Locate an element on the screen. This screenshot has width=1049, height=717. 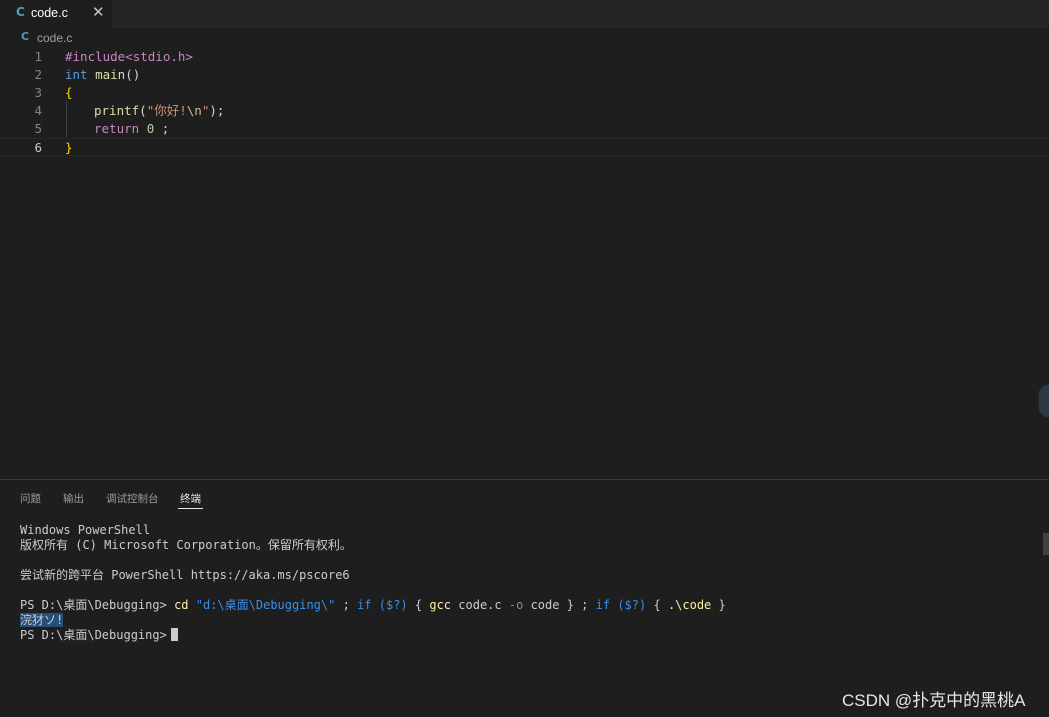
terminal-prompt-line: PS D:\桌面\Debugging> is located at coordinates (99, 635).